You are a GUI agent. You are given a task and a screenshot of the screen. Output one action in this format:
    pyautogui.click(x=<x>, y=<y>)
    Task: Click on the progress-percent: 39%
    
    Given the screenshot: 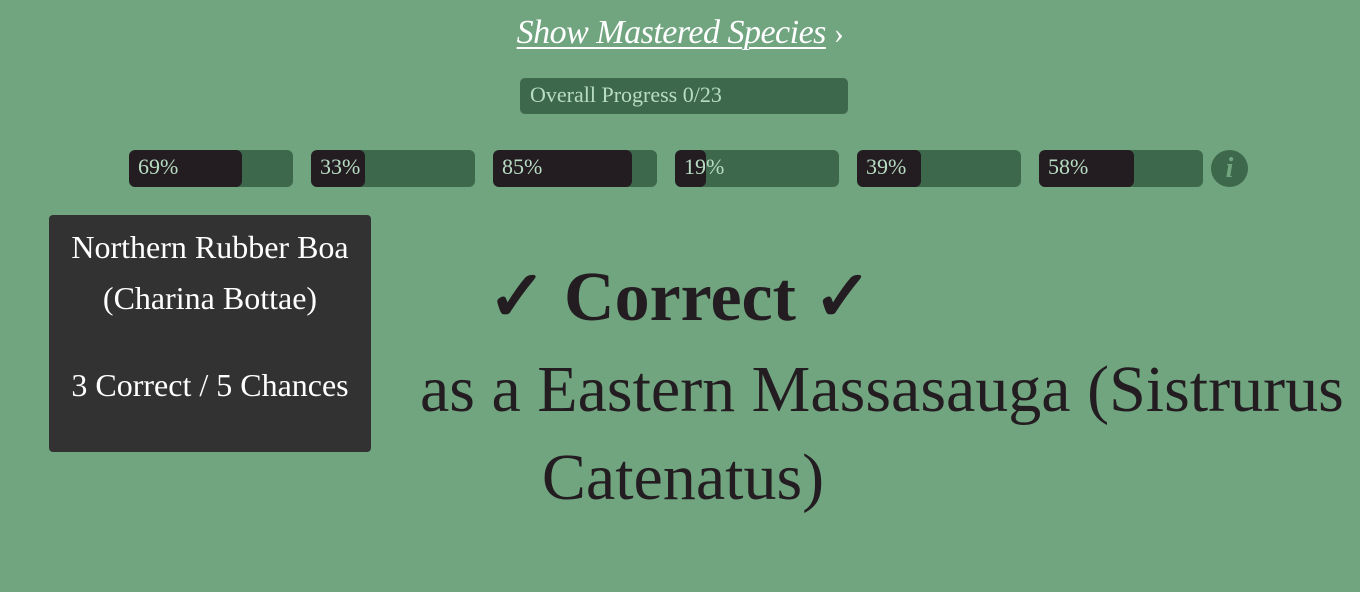 What is the action you would take?
    pyautogui.click(x=886, y=166)
    